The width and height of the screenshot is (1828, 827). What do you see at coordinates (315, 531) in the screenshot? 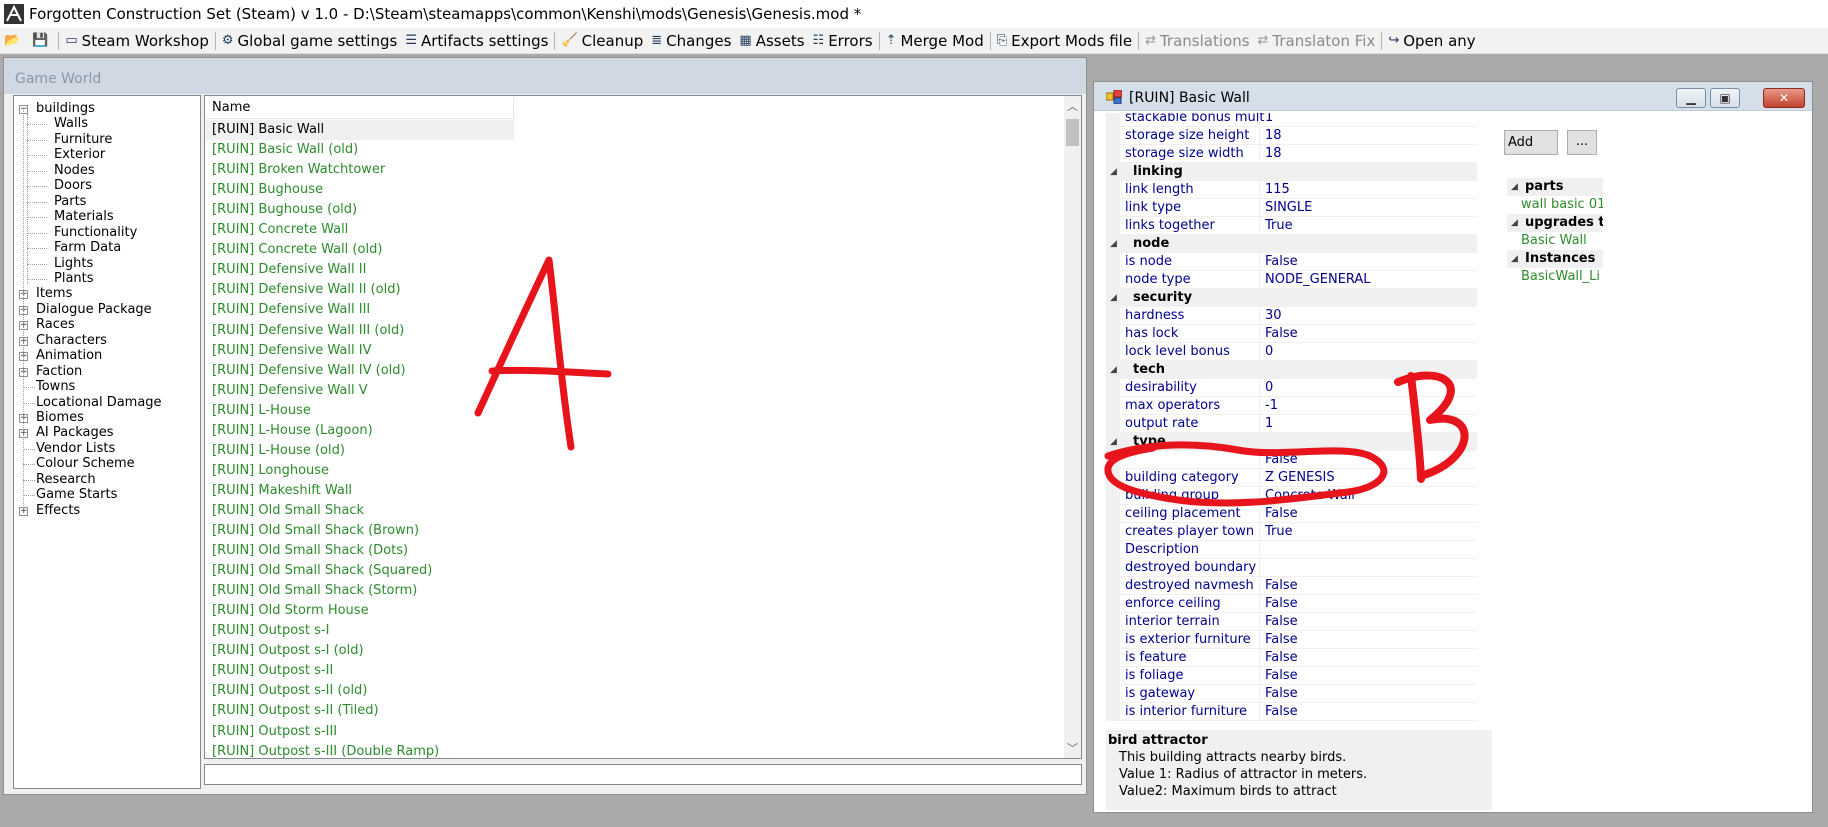
I see `list-item: [RUIN] Old Small Shack (Brown)` at bounding box center [315, 531].